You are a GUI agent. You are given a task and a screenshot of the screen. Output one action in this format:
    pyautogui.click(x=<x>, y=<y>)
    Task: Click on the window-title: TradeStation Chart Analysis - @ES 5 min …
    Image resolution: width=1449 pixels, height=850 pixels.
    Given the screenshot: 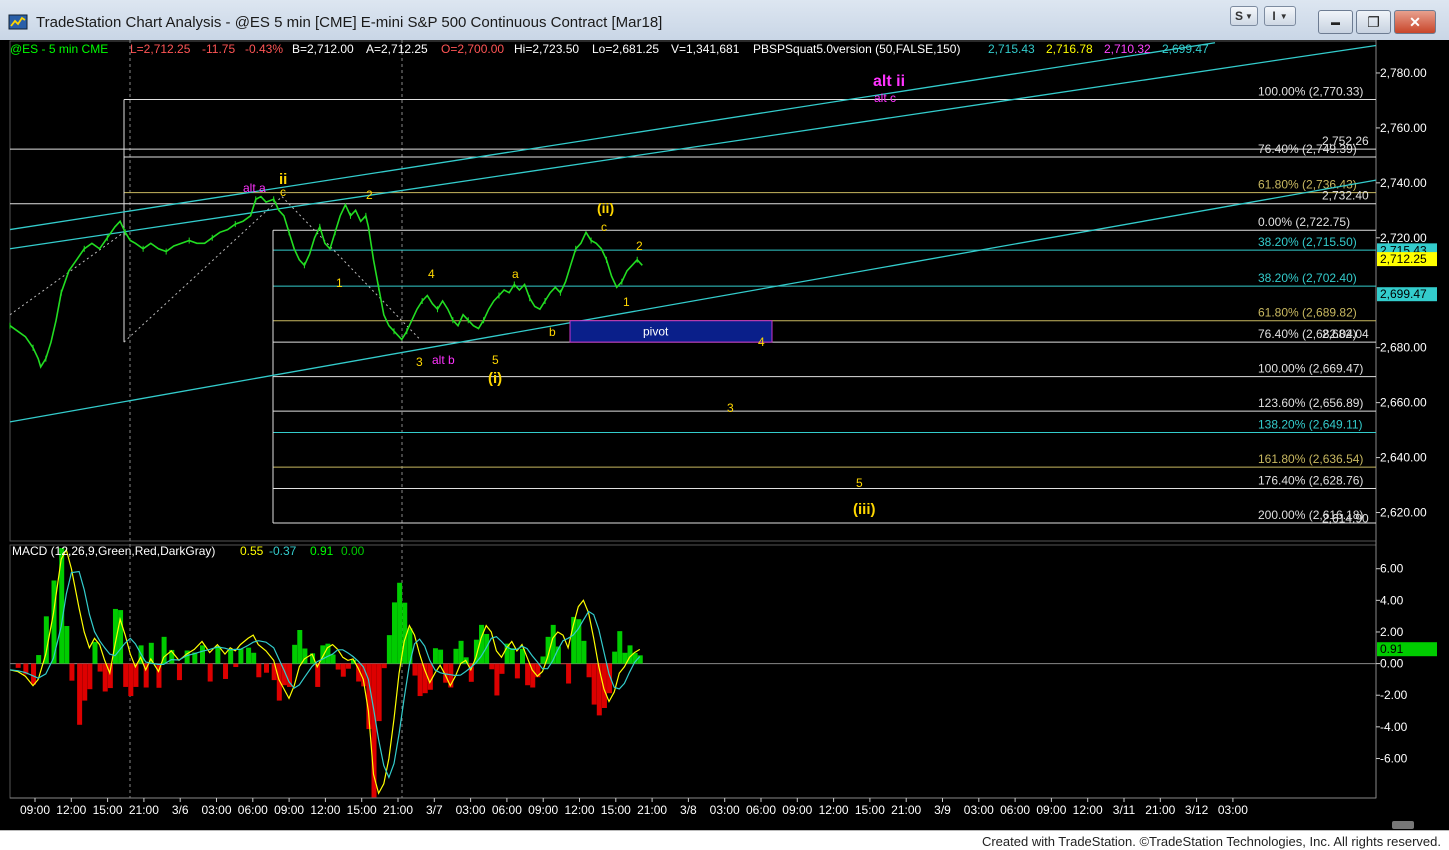 What is the action you would take?
    pyautogui.click(x=349, y=22)
    